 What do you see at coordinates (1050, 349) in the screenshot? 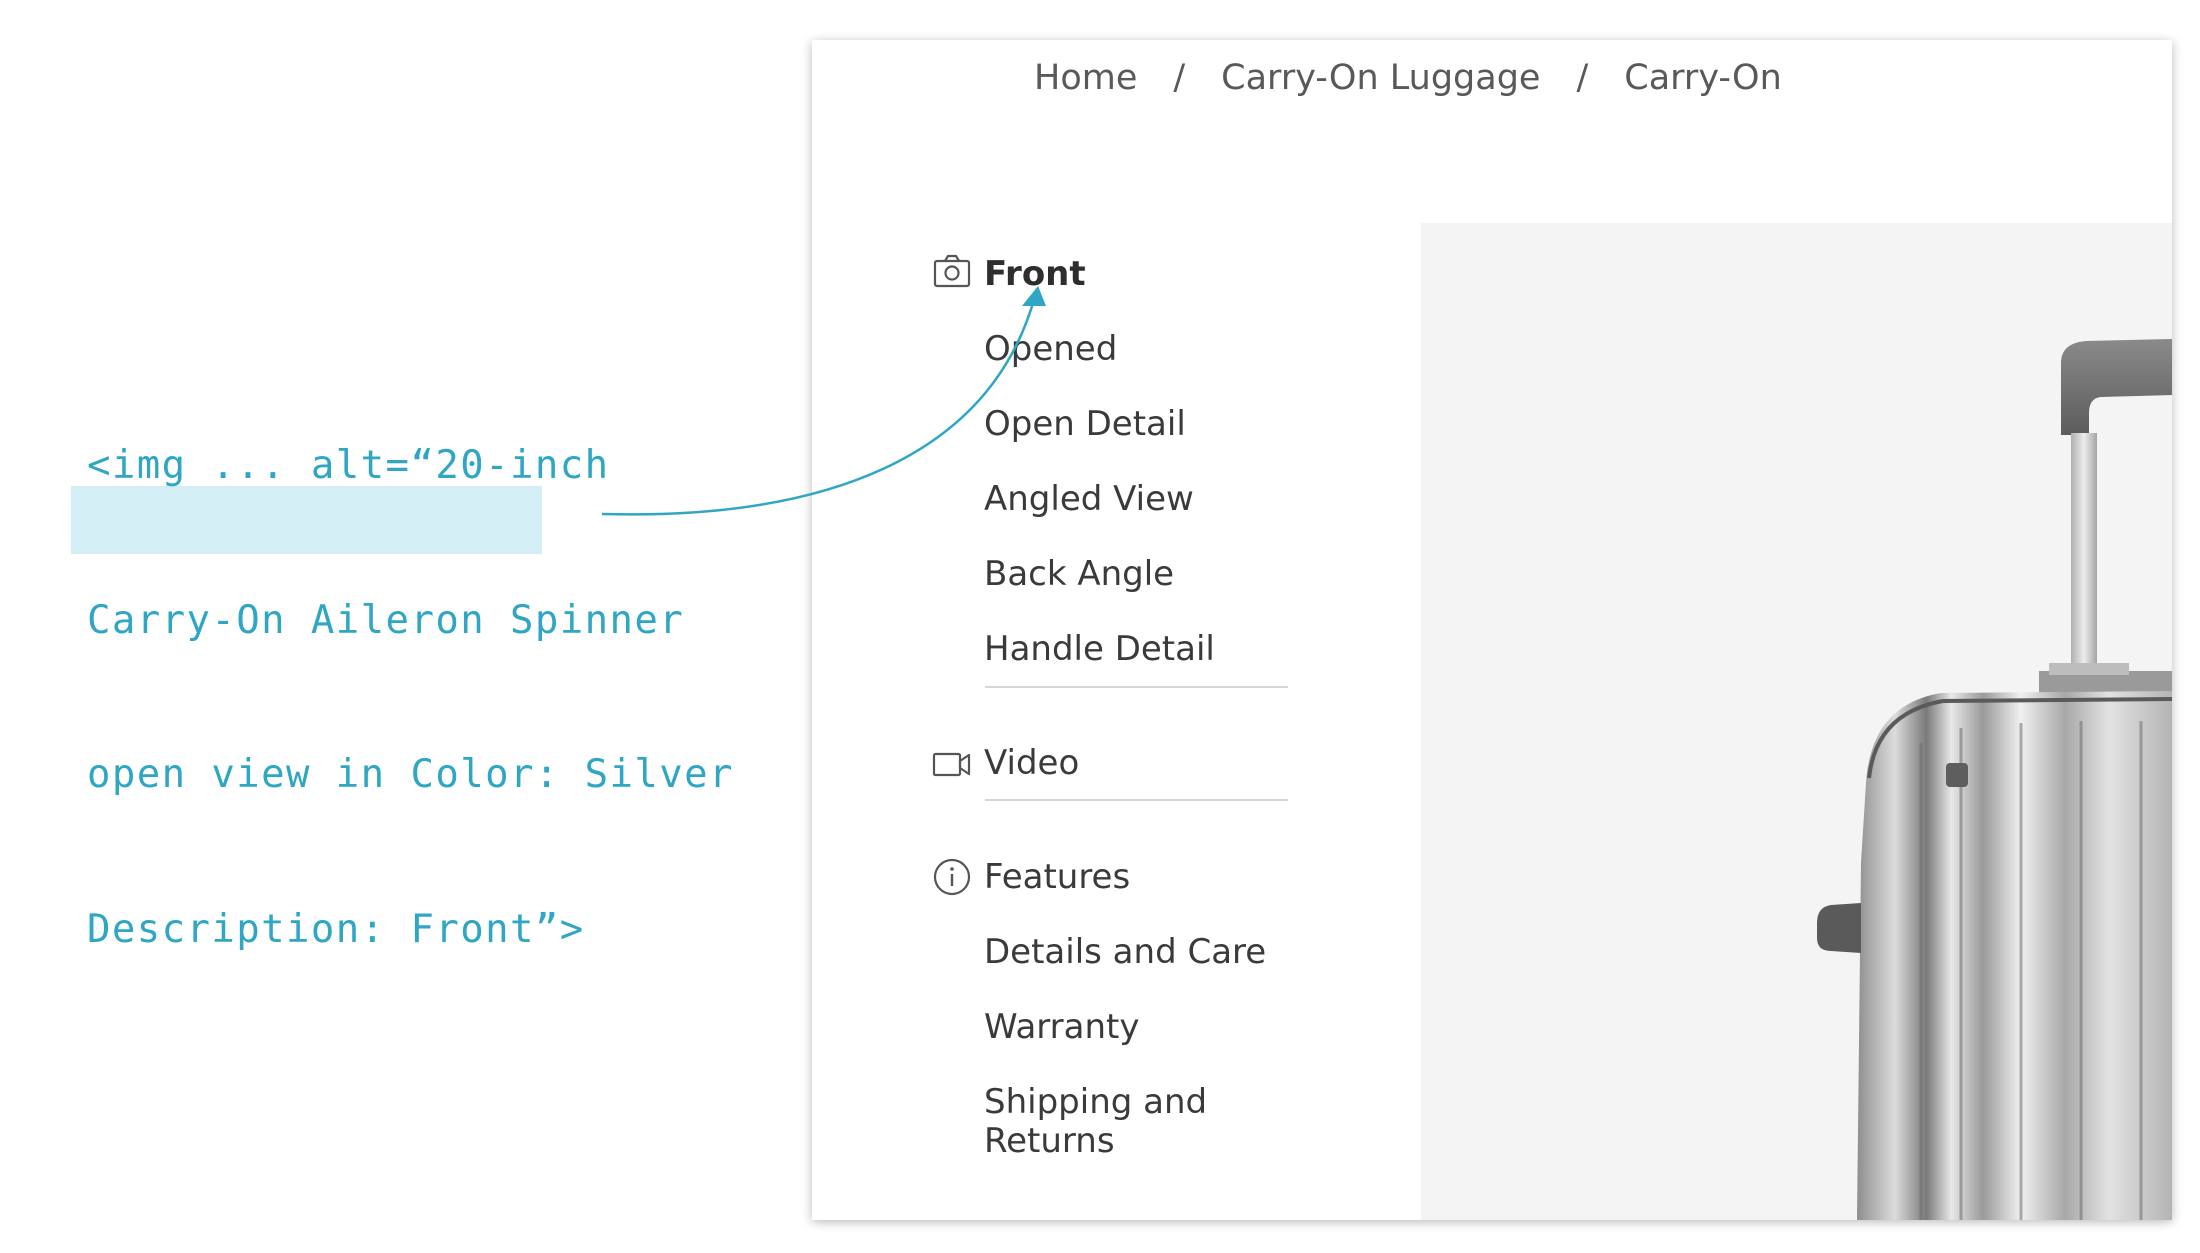
I see `nav-item-opened: Opened` at bounding box center [1050, 349].